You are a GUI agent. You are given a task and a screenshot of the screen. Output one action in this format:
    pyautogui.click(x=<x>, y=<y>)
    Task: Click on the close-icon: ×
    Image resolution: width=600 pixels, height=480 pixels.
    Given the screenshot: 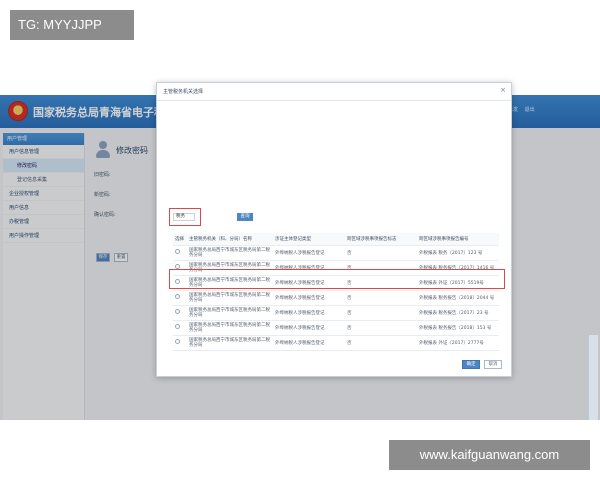 What is the action you would take?
    pyautogui.click(x=503, y=90)
    